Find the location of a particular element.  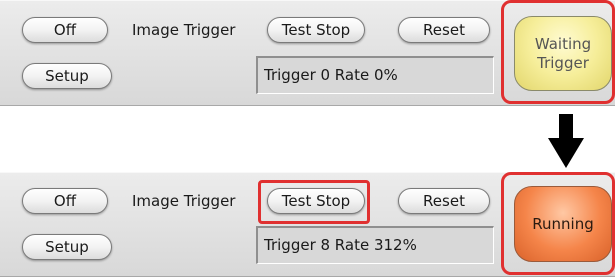

status-line-1: Waiting is located at coordinates (563, 43).